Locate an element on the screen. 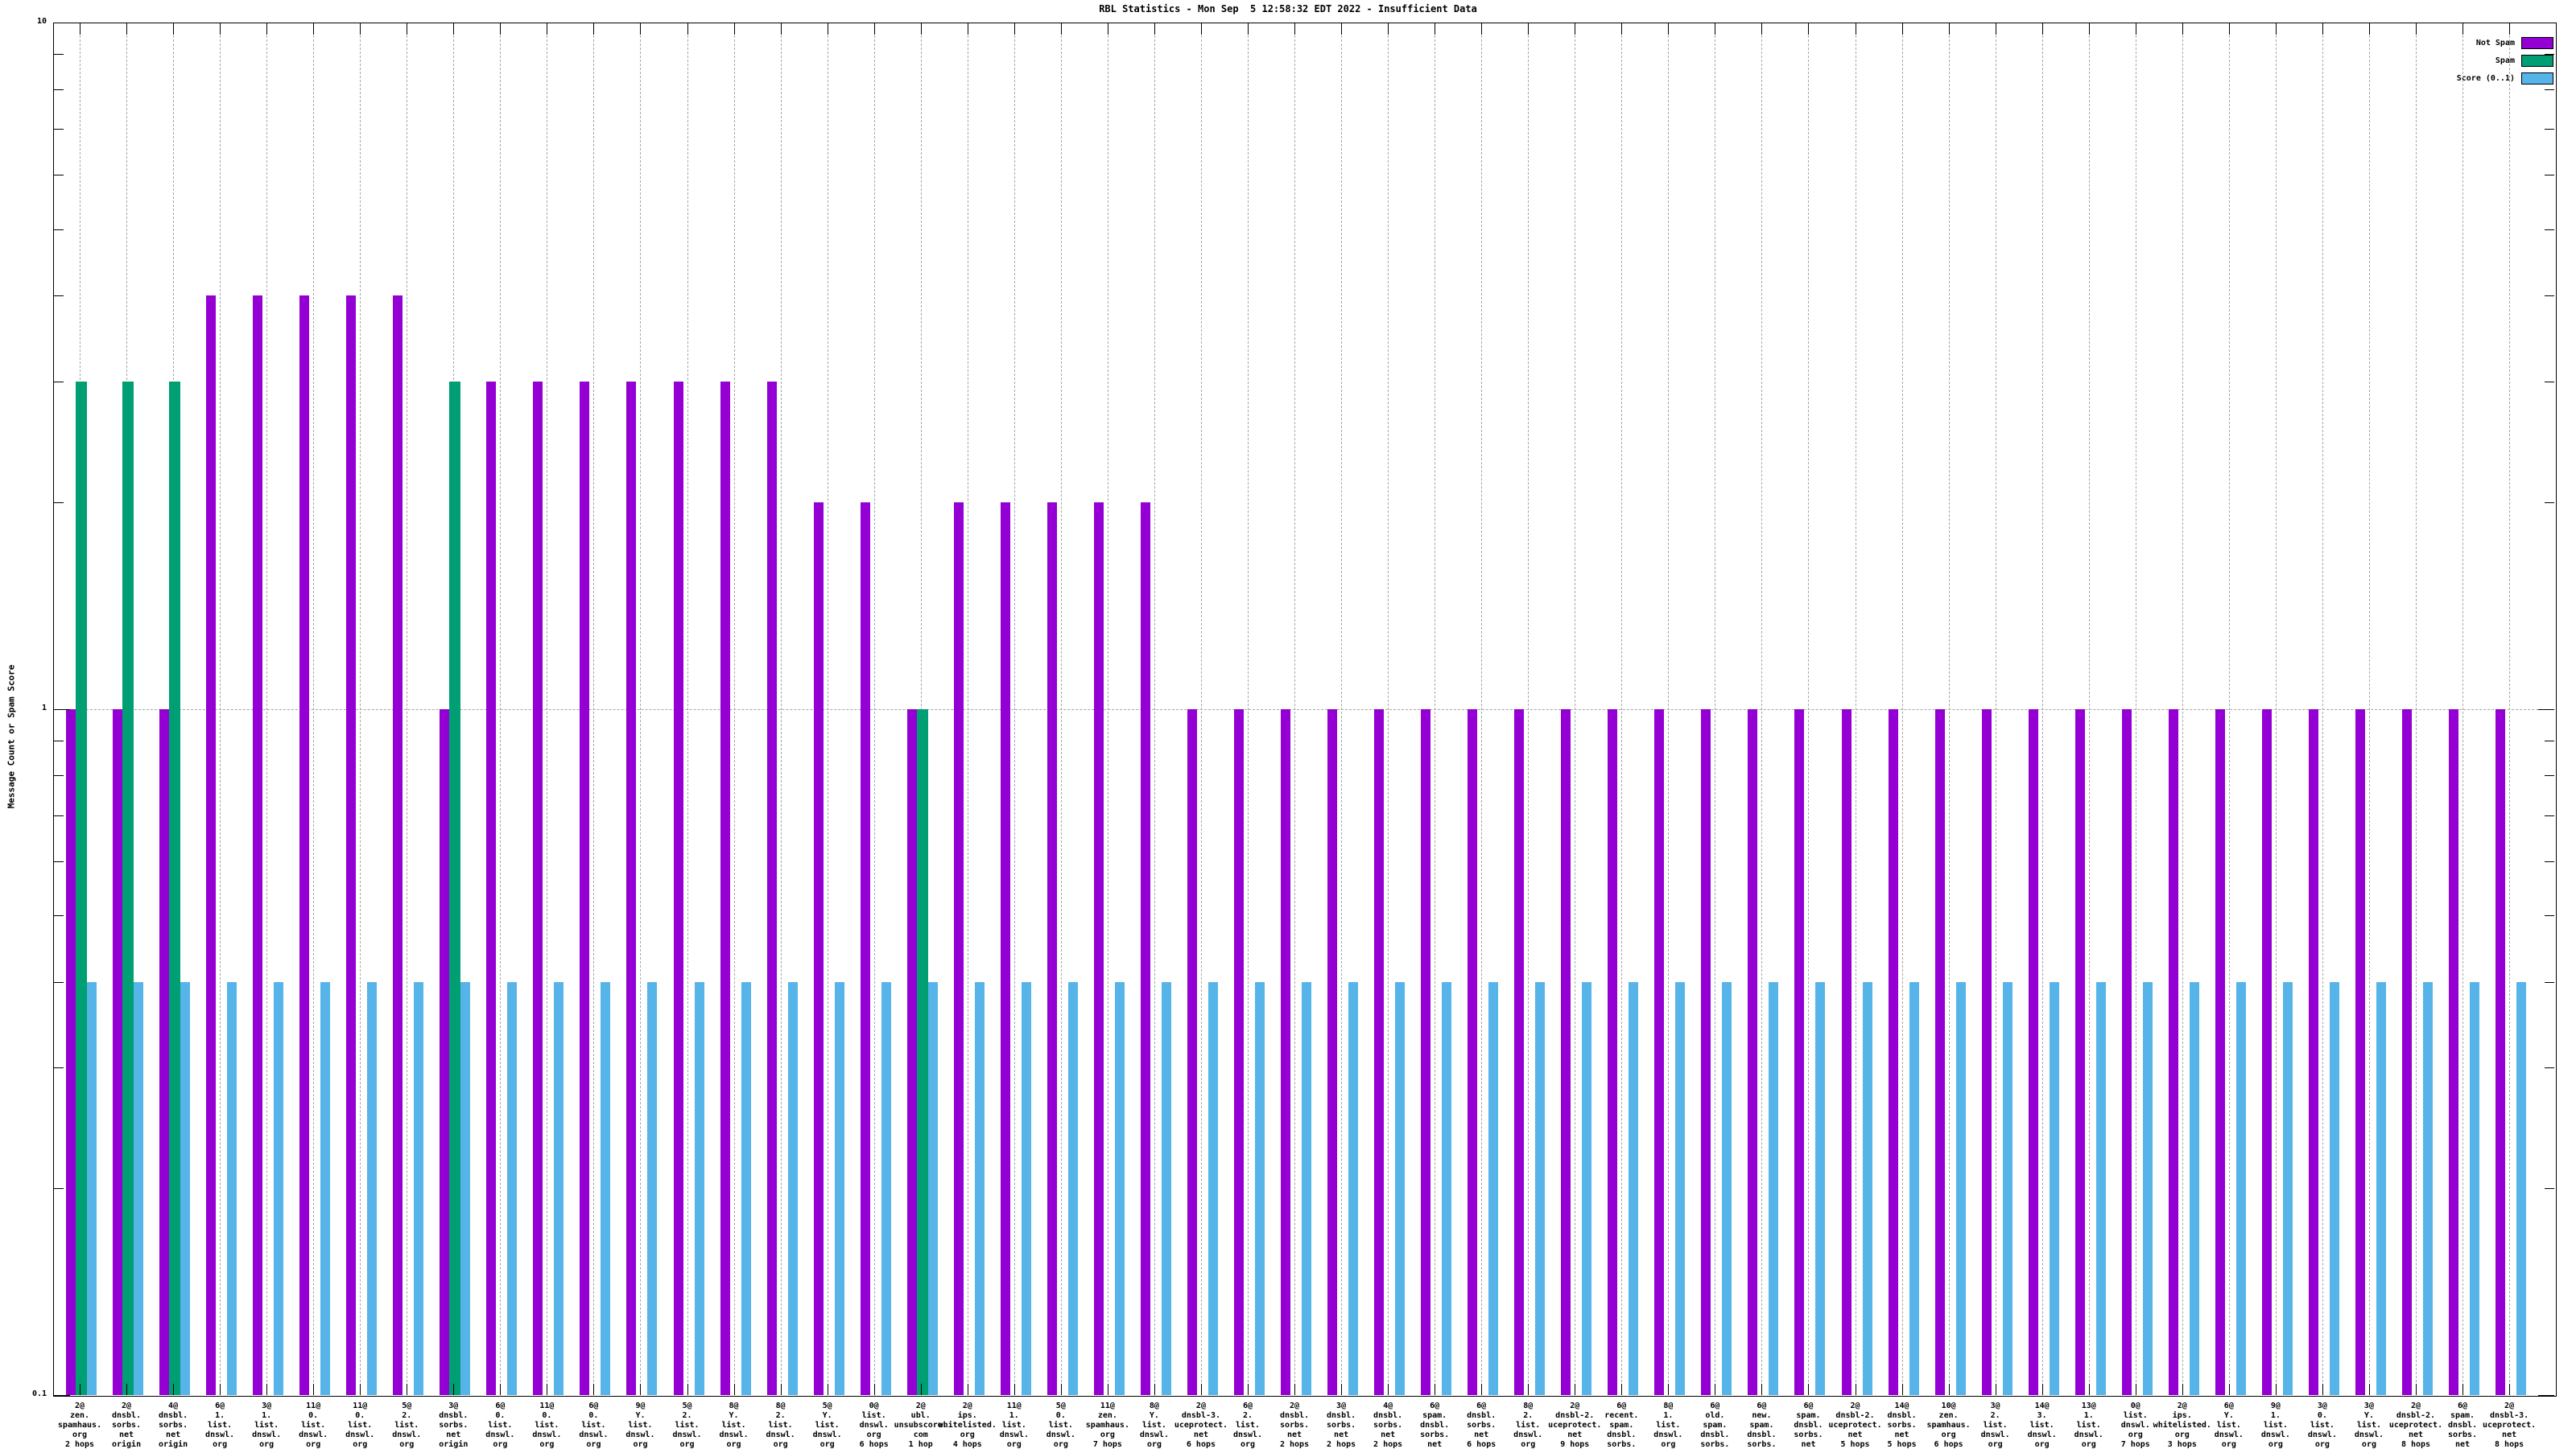 The width and height of the screenshot is (2576, 1449). y-tick-major is located at coordinates (2546, 709).